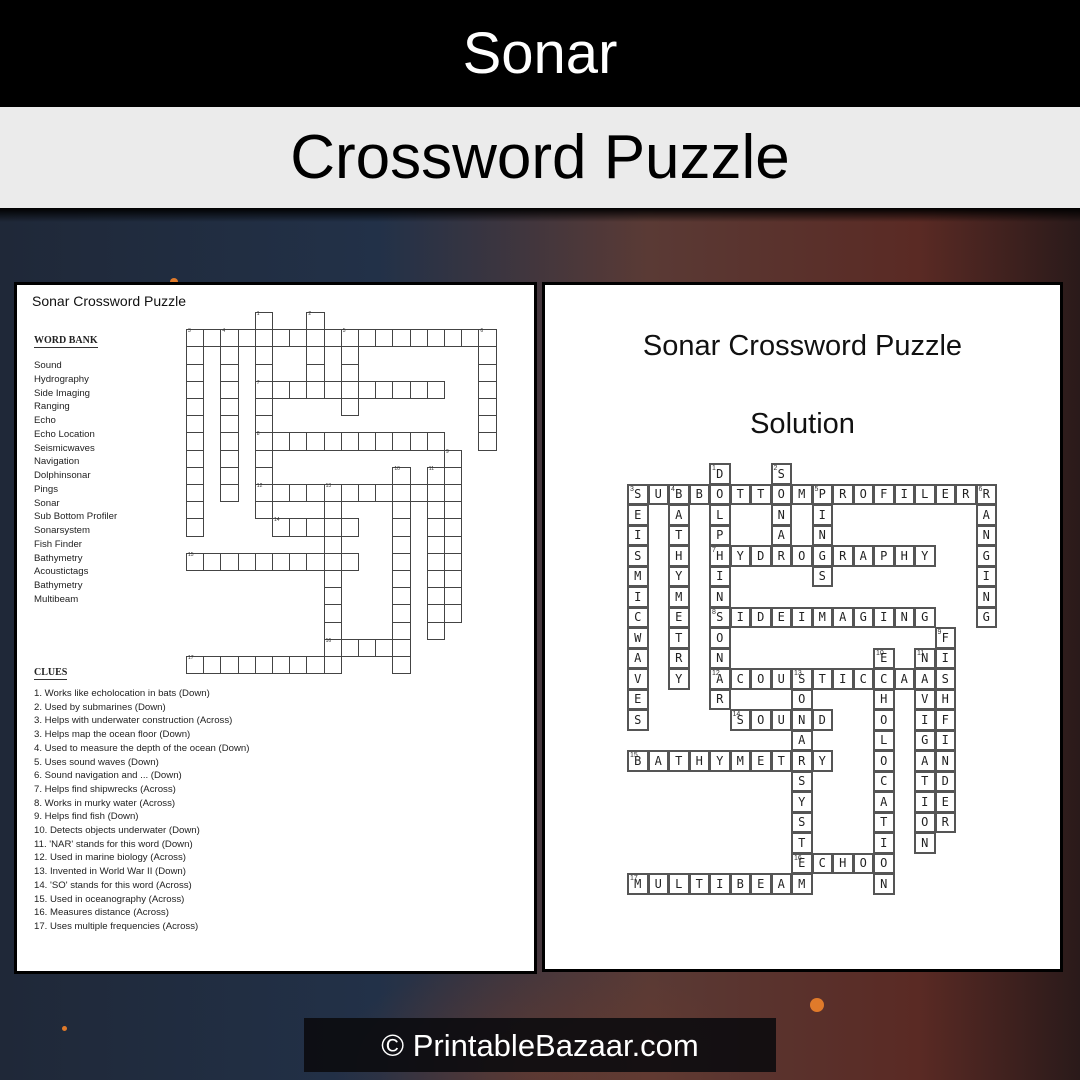 Image resolution: width=1080 pixels, height=1080 pixels. What do you see at coordinates (281, 527) in the screenshot?
I see `crossword-cell: 14` at bounding box center [281, 527].